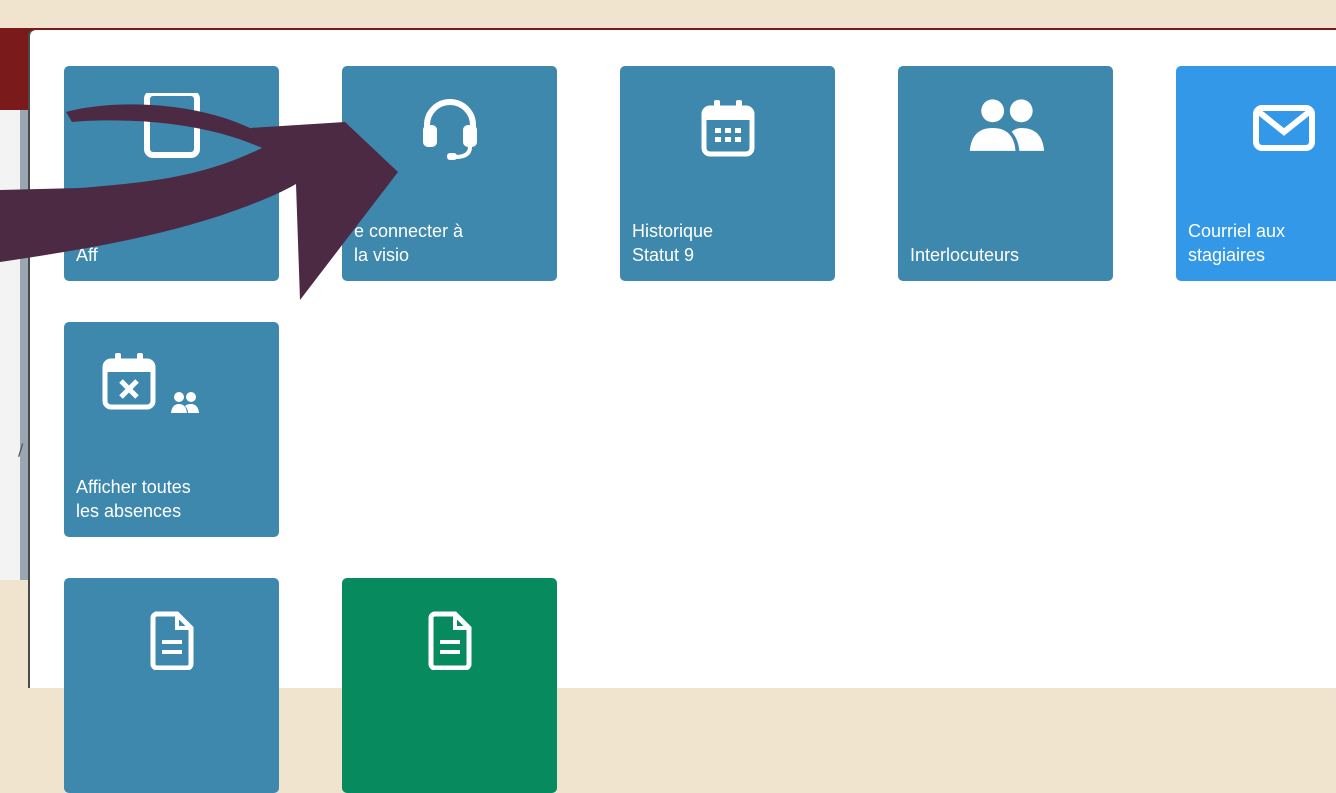  Describe the element at coordinates (451, 243) in the screenshot. I see `tile-label: e connecter à la visio` at that location.